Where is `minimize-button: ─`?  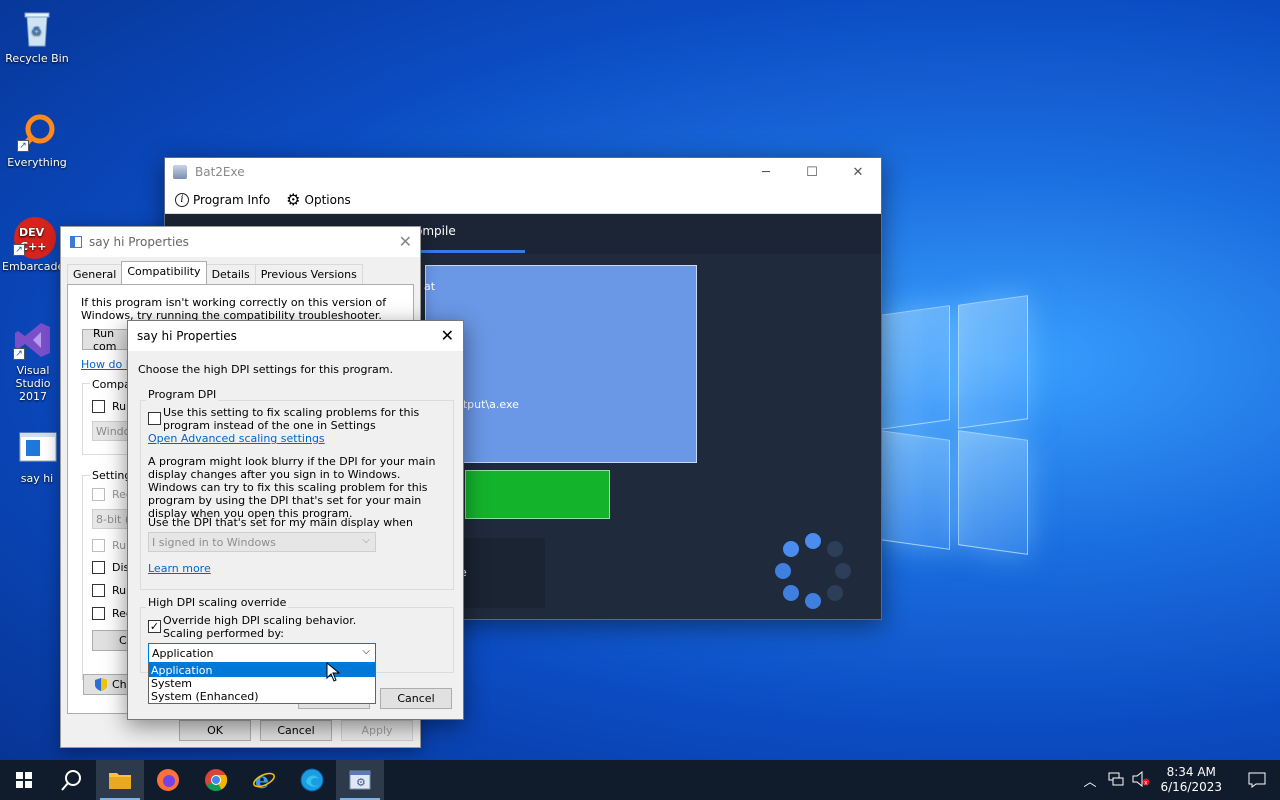
minimize-button: ─ is located at coordinates (766, 172).